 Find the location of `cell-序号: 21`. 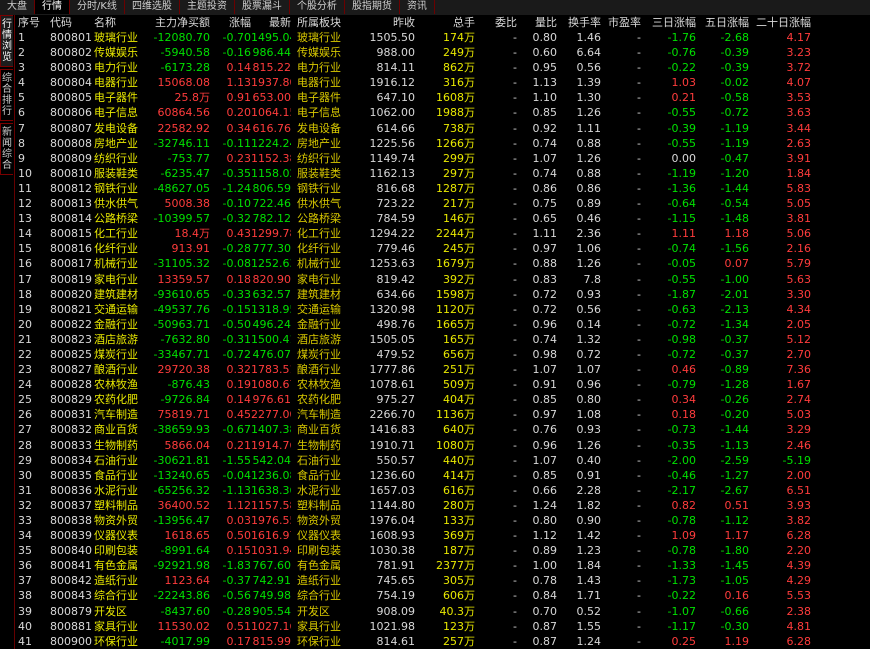

cell-序号: 21 is located at coordinates (25, 339).